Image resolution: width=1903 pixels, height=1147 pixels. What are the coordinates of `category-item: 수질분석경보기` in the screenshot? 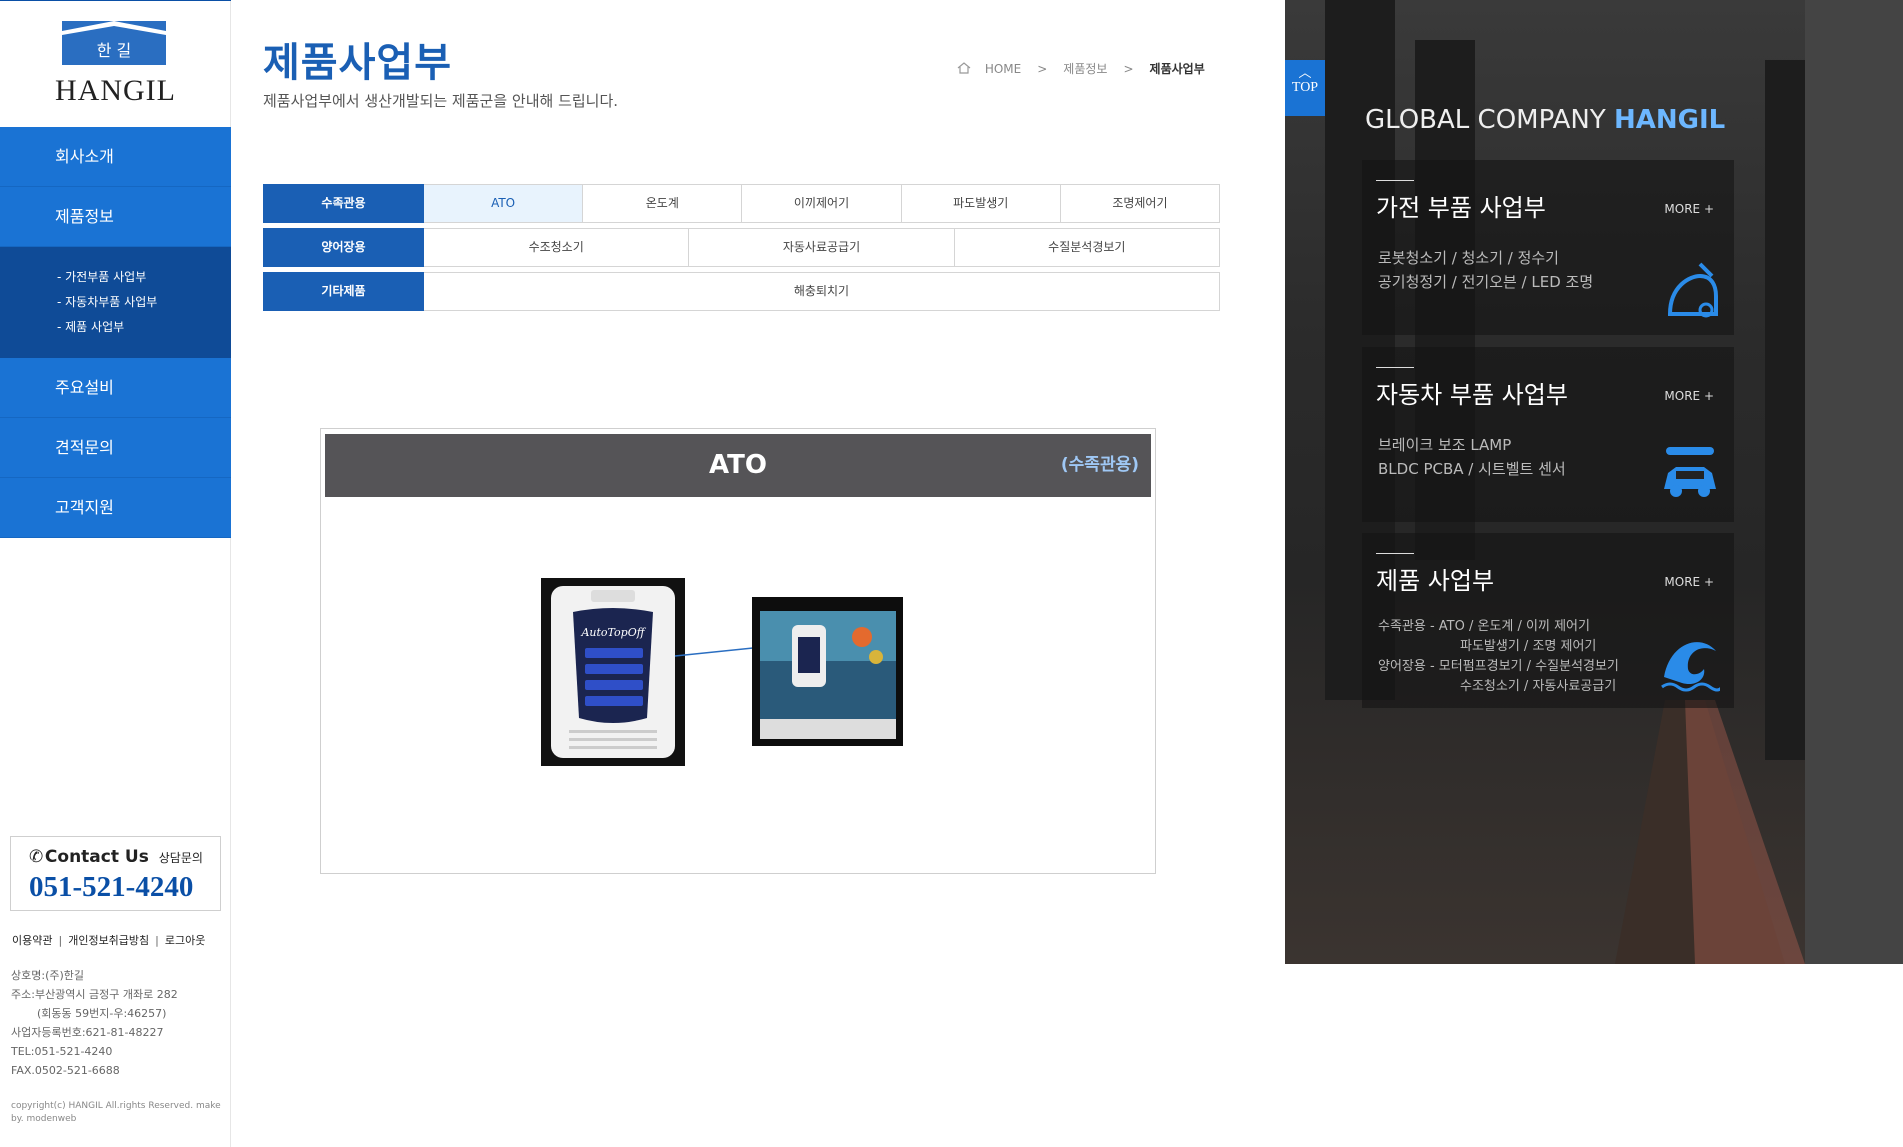 It's located at (1086, 247).